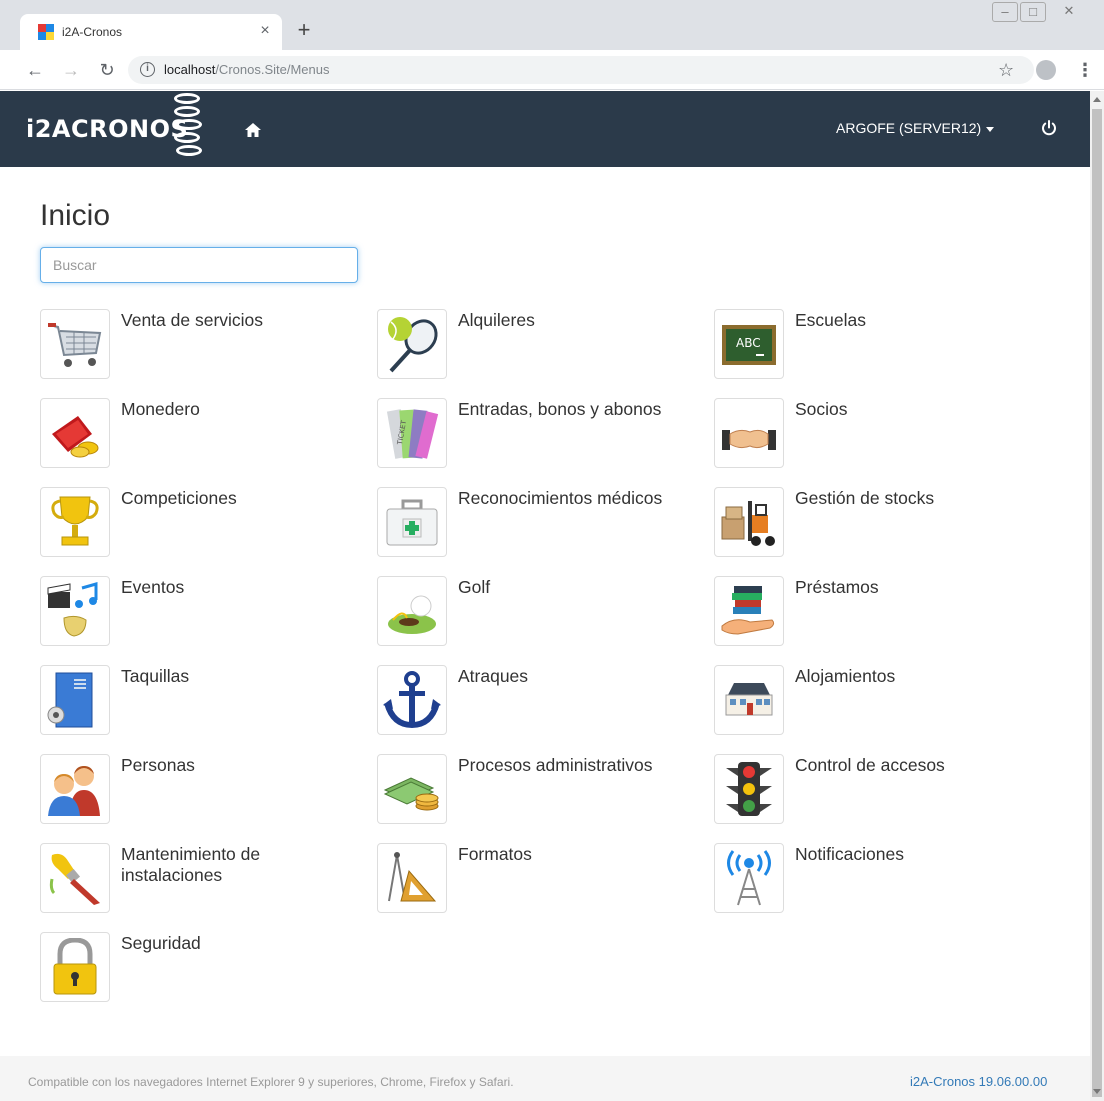  I want to click on money-icon, so click(412, 789).